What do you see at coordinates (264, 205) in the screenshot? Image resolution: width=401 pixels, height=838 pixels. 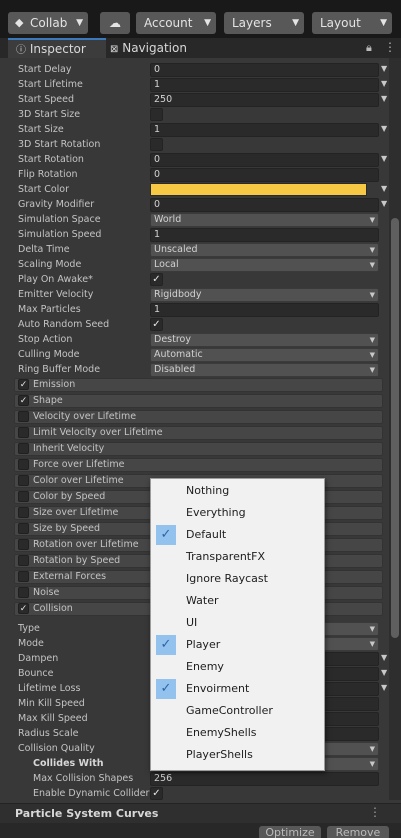 I see `gravity-modifier-field: 0` at bounding box center [264, 205].